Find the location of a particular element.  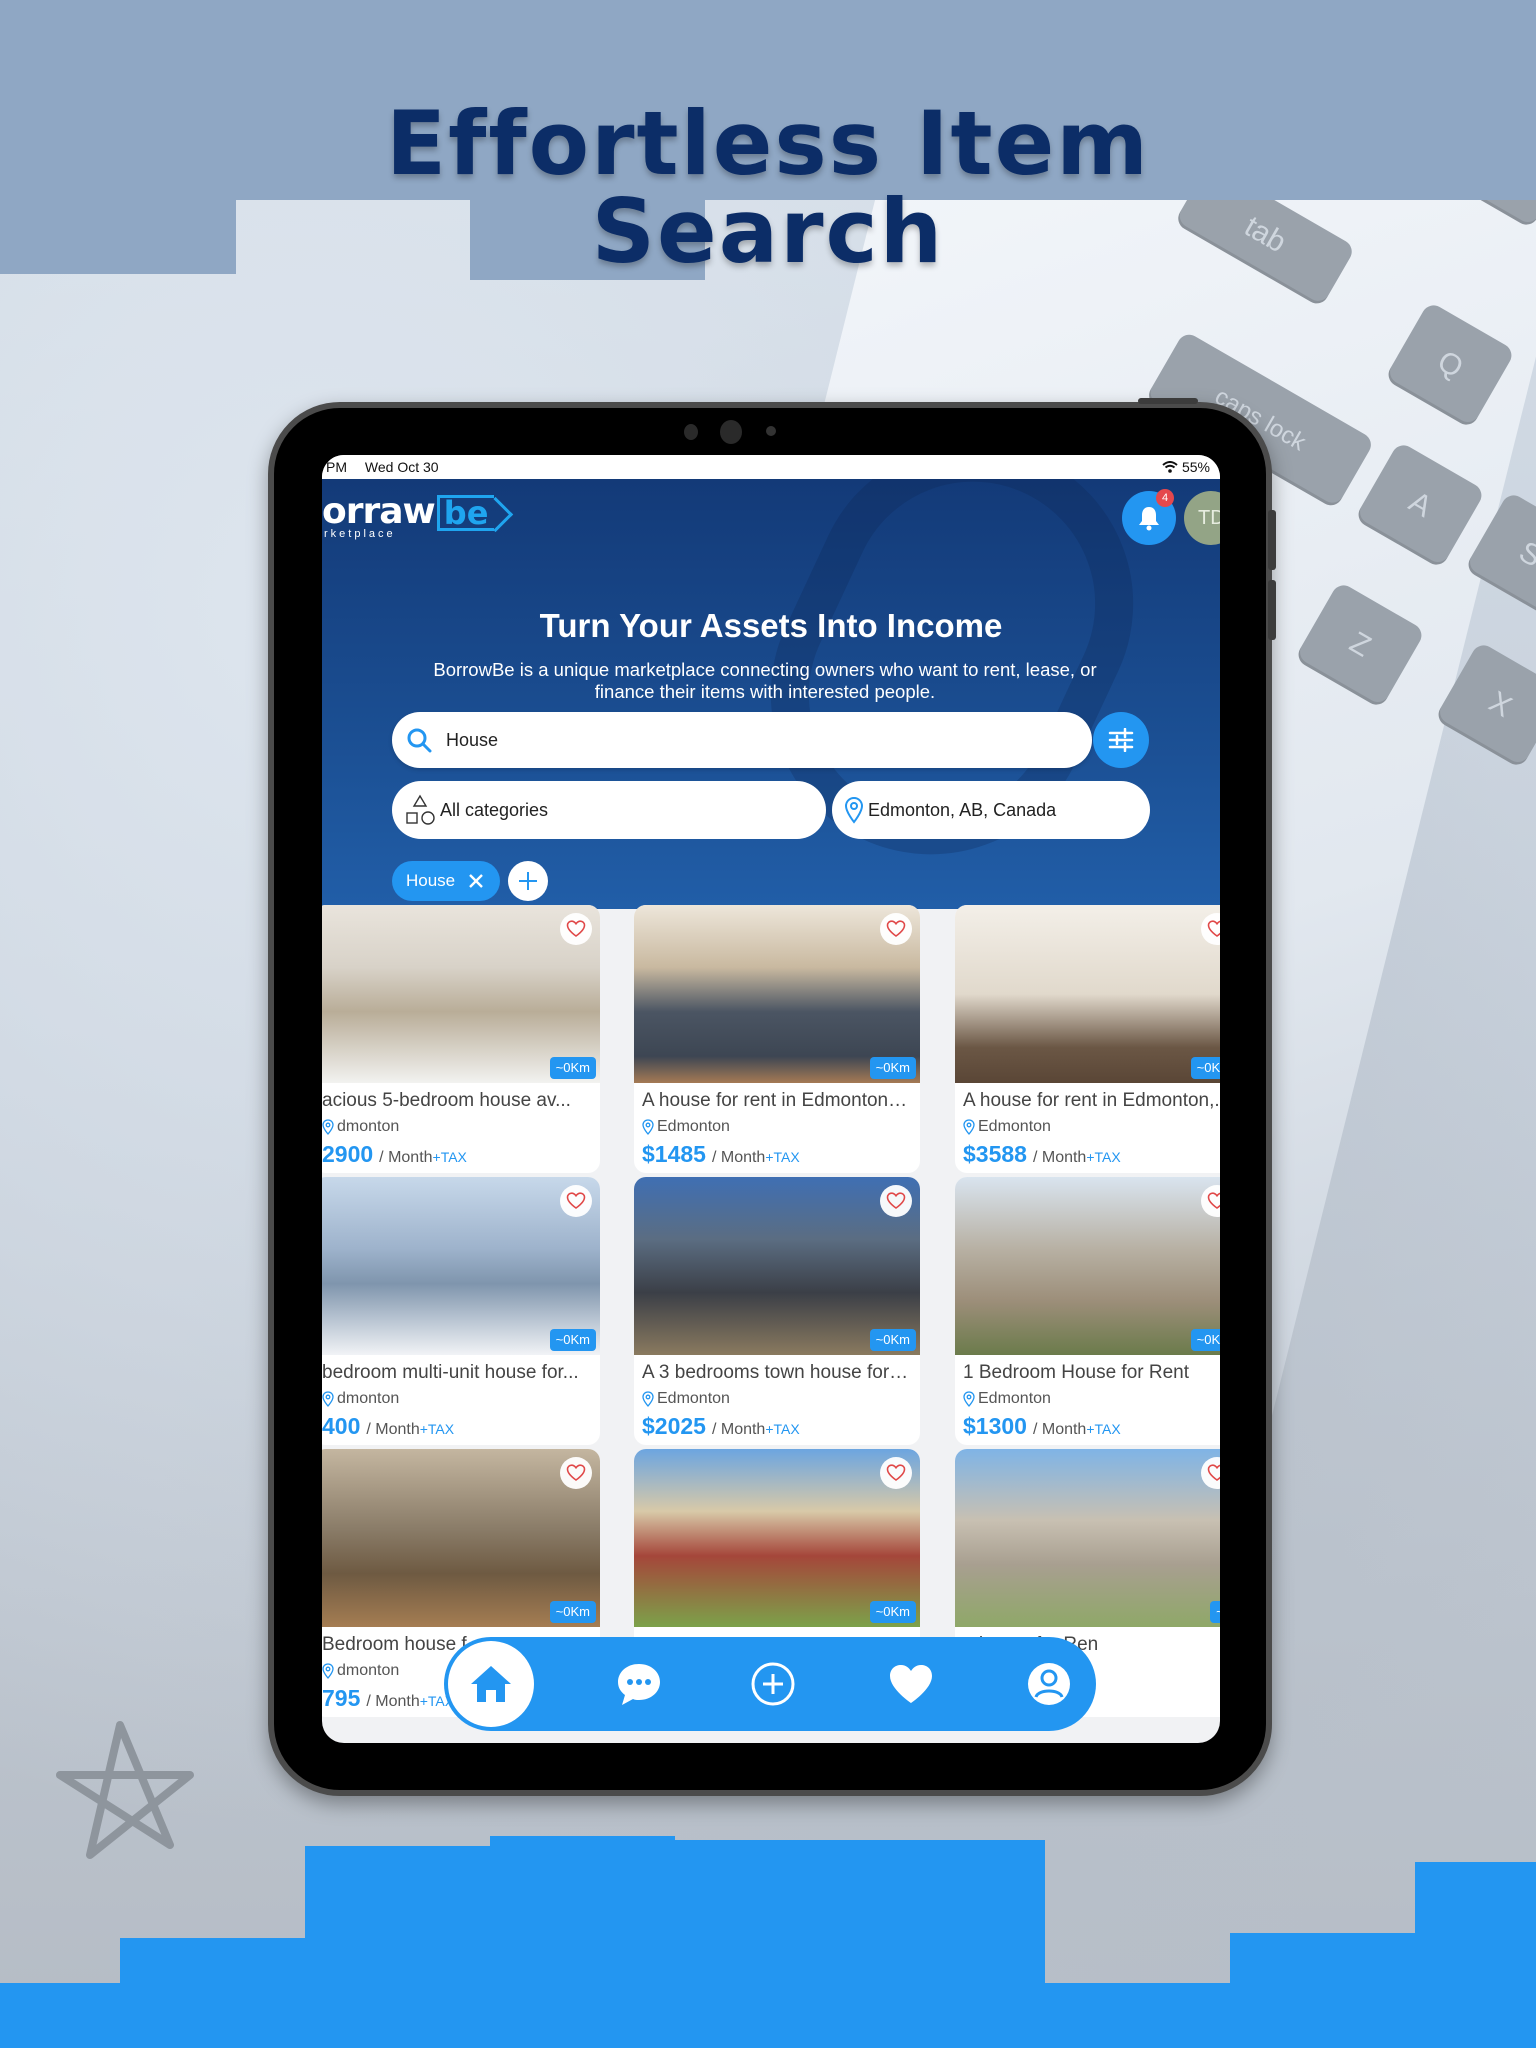

sliders-icon is located at coordinates (1121, 740).